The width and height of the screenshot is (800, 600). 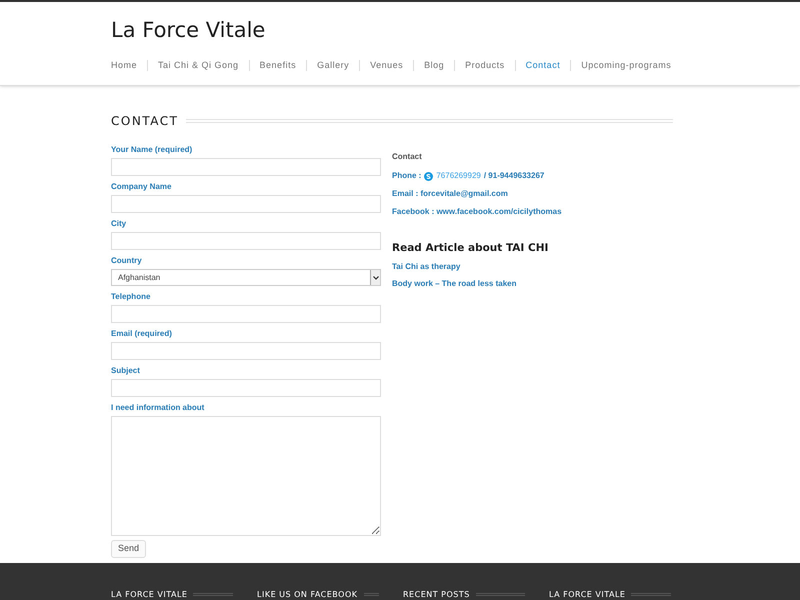 I want to click on nav-link: Gallery, so click(x=333, y=65).